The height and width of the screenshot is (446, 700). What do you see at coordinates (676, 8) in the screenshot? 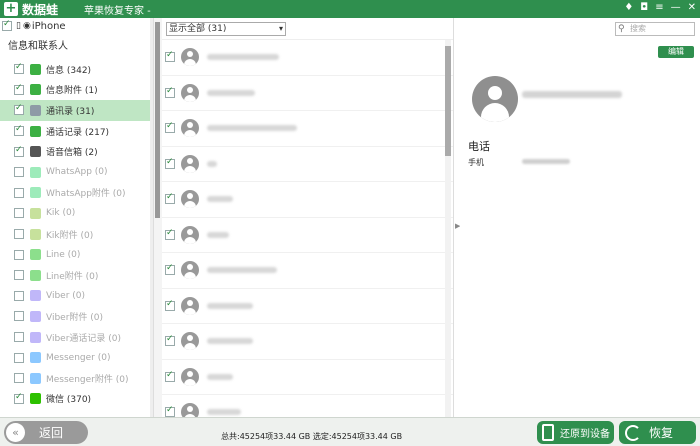
I see `minimize-icon: —` at bounding box center [676, 8].